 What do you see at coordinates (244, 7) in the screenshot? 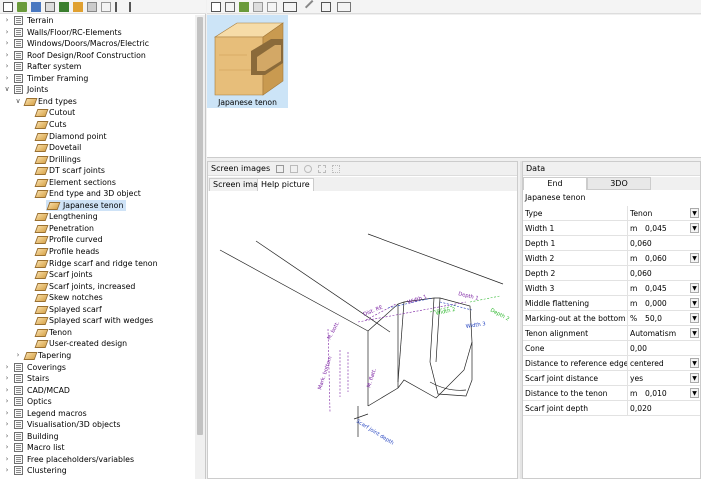
I see `add-icon` at bounding box center [244, 7].